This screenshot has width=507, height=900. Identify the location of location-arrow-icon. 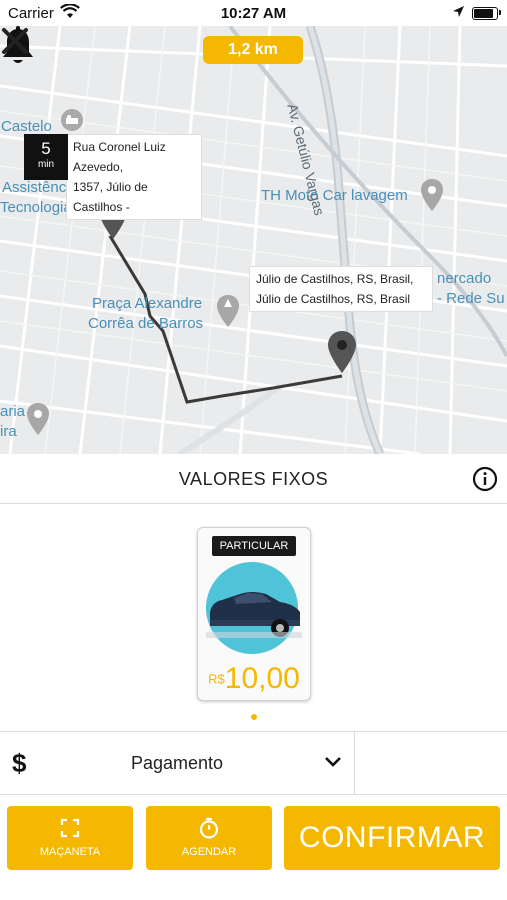
(458, 11).